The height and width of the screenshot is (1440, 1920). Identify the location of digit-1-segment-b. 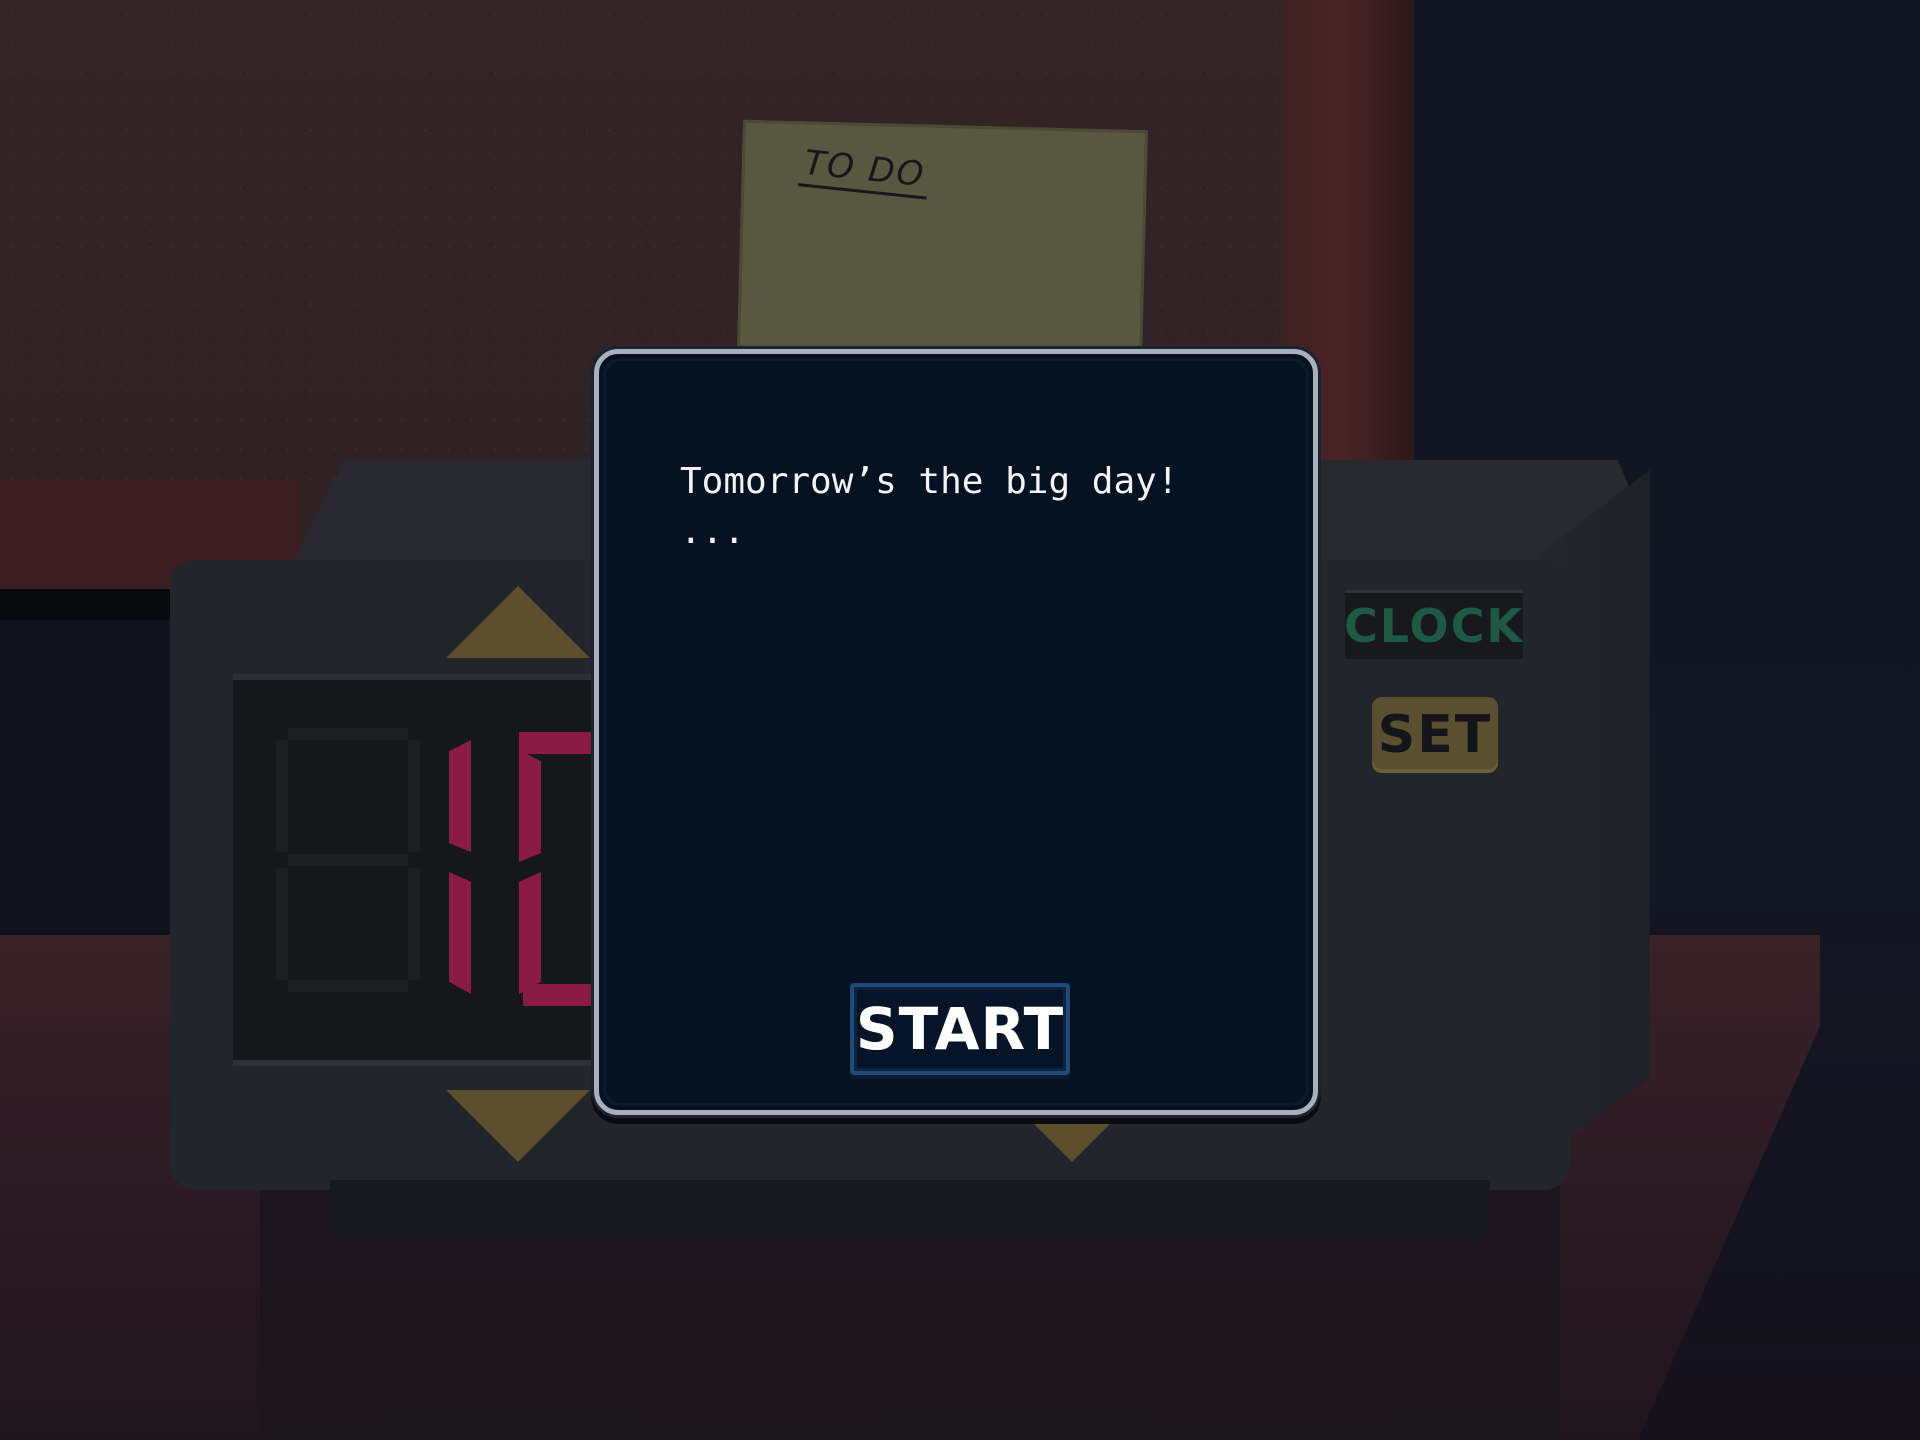
(414, 796).